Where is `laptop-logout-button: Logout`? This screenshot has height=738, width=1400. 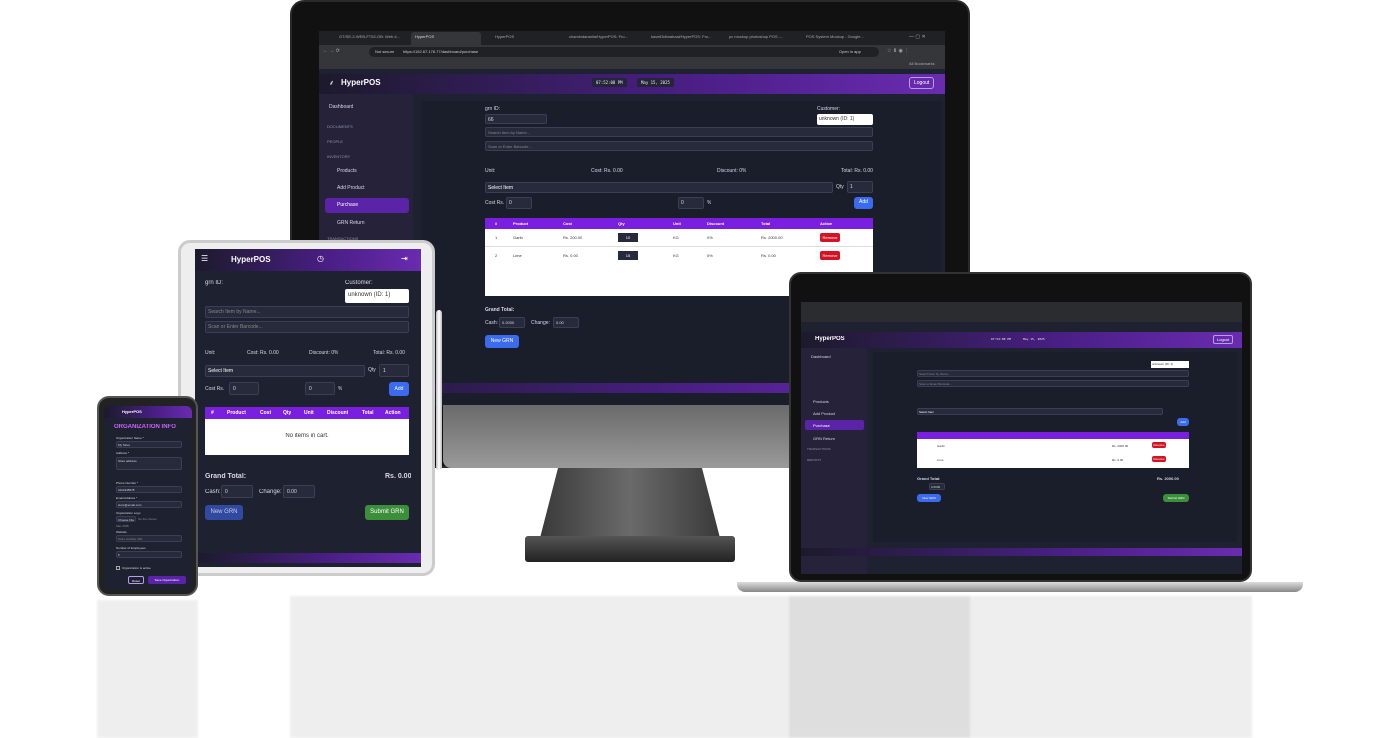 laptop-logout-button: Logout is located at coordinates (1223, 339).